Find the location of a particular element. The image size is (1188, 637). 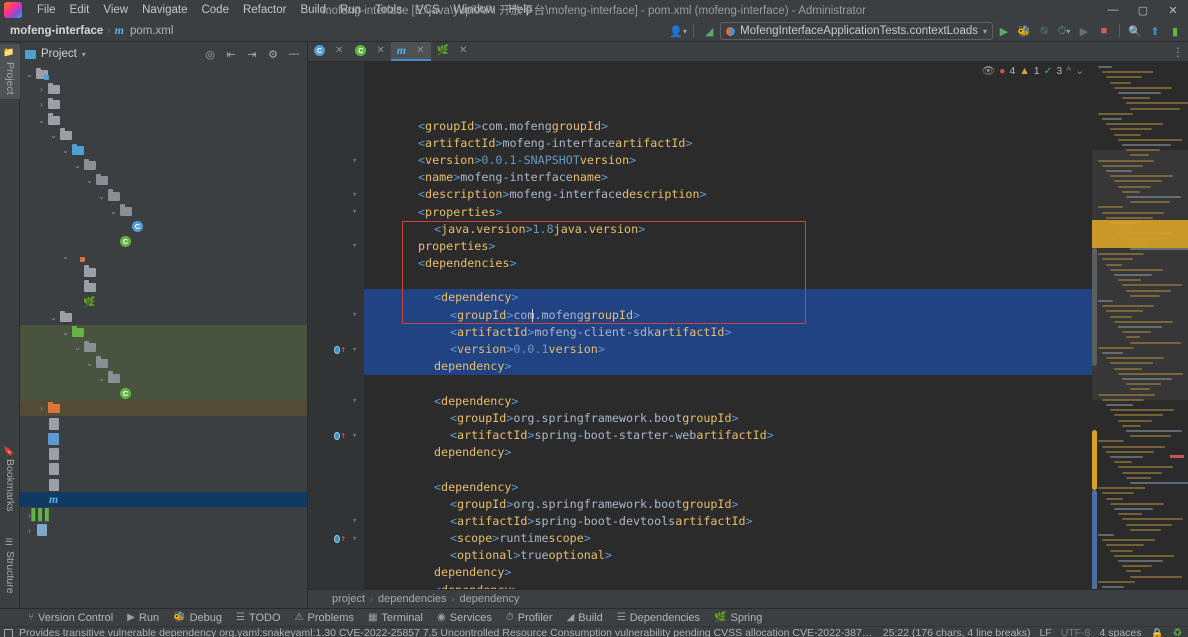

tree-node-com: ⌄ is located at coordinates (163, 348).